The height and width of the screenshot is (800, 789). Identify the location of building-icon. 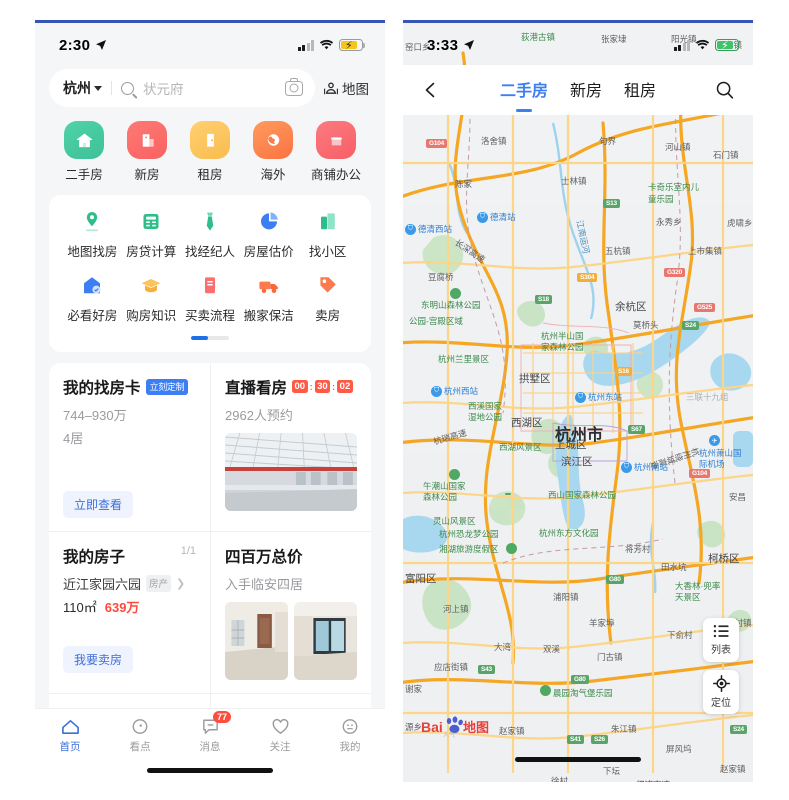
(147, 140).